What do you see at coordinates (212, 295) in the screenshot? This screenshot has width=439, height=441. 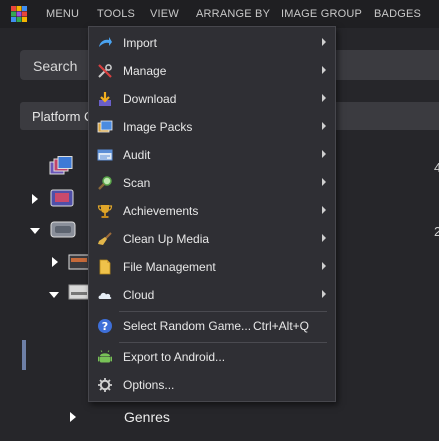 I see `menu-item-cloud: Cloud` at bounding box center [212, 295].